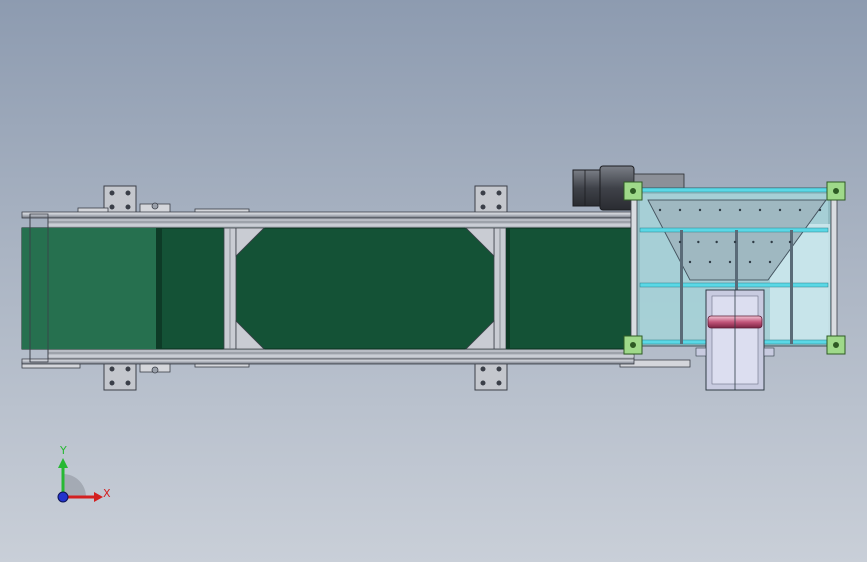 This screenshot has height=562, width=867. What do you see at coordinates (508, 288) in the screenshot?
I see `belt-seam` at bounding box center [508, 288].